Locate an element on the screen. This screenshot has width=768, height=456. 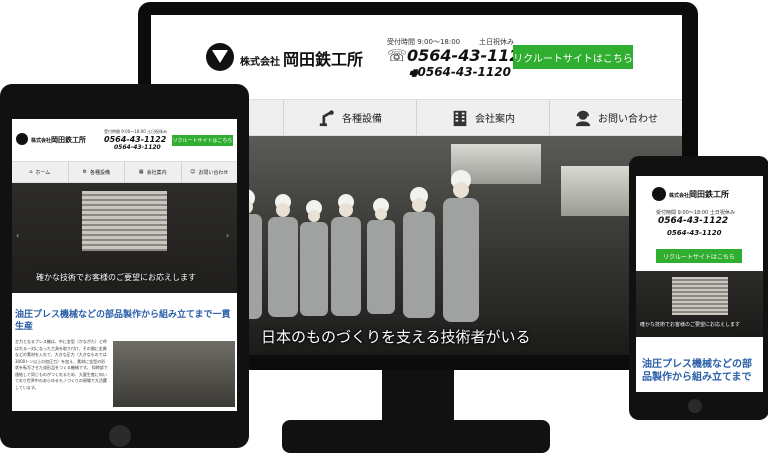
nav-item-label: ホーム is located at coordinates (43, 172).